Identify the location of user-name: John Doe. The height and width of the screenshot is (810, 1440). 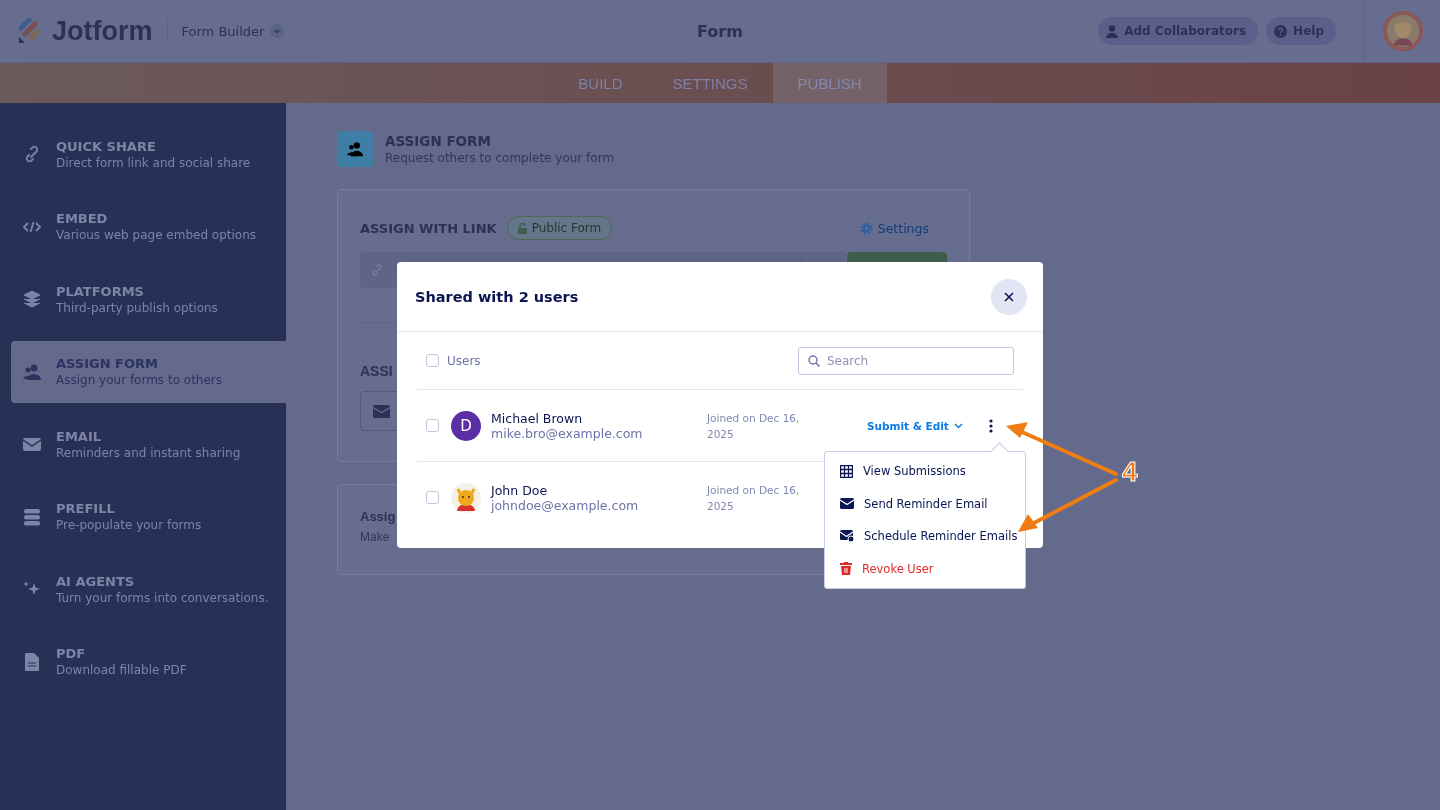
(520, 490).